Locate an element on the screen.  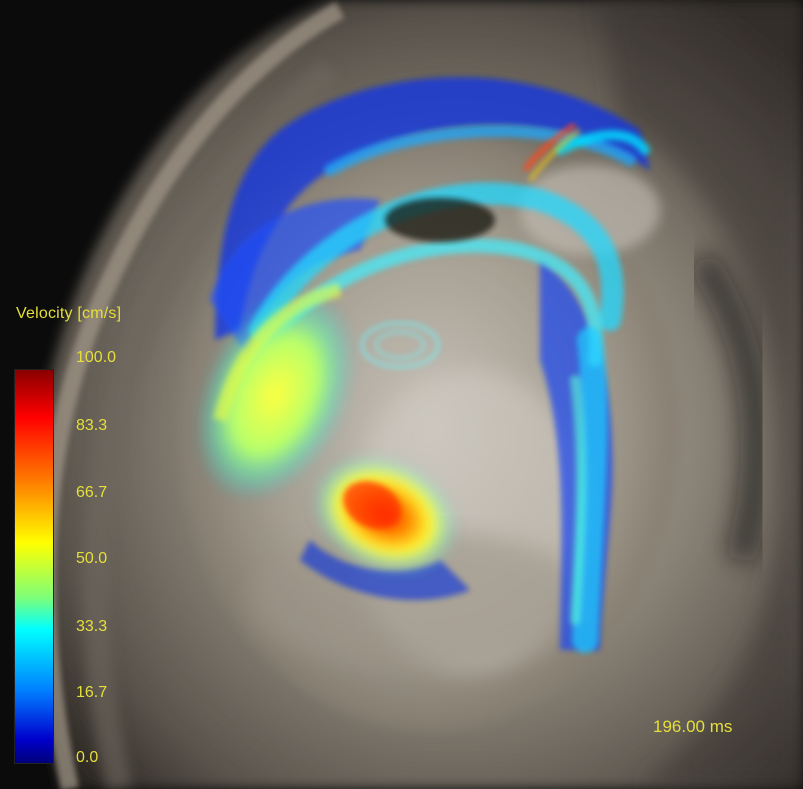
colorbar-tick-label: 50.0 is located at coordinates (92, 558).